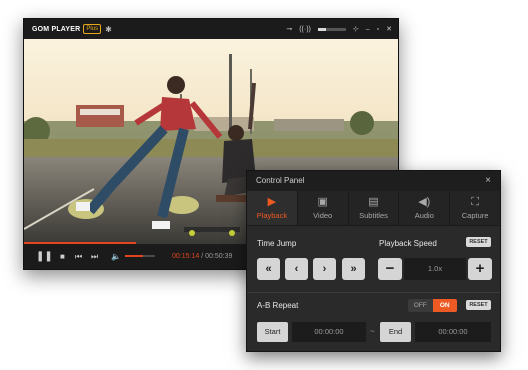 The height and width of the screenshot is (370, 528). Describe the element at coordinates (219, 256) in the screenshot. I see `total-time: 00:50:39` at that location.